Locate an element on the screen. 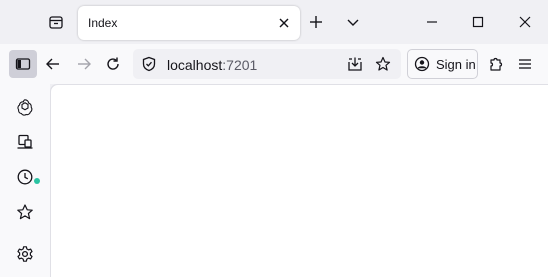 This screenshot has height=277, width=548. arrow-left-icon is located at coordinates (52, 64).